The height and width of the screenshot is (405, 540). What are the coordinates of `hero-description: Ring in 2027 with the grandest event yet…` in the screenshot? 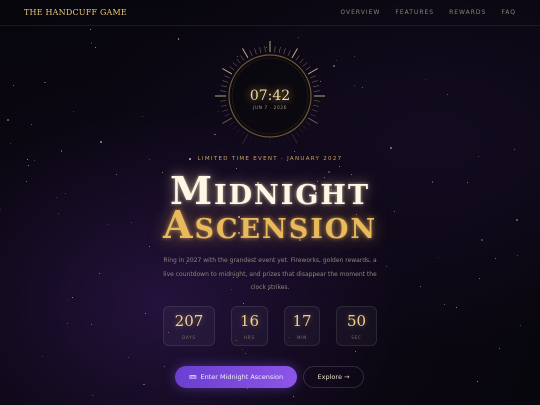 It's located at (270, 274).